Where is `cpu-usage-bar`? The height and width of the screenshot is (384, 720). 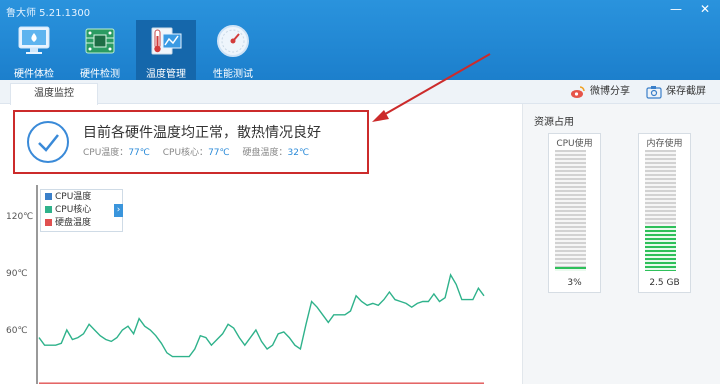
cpu-usage-bar is located at coordinates (570, 210).